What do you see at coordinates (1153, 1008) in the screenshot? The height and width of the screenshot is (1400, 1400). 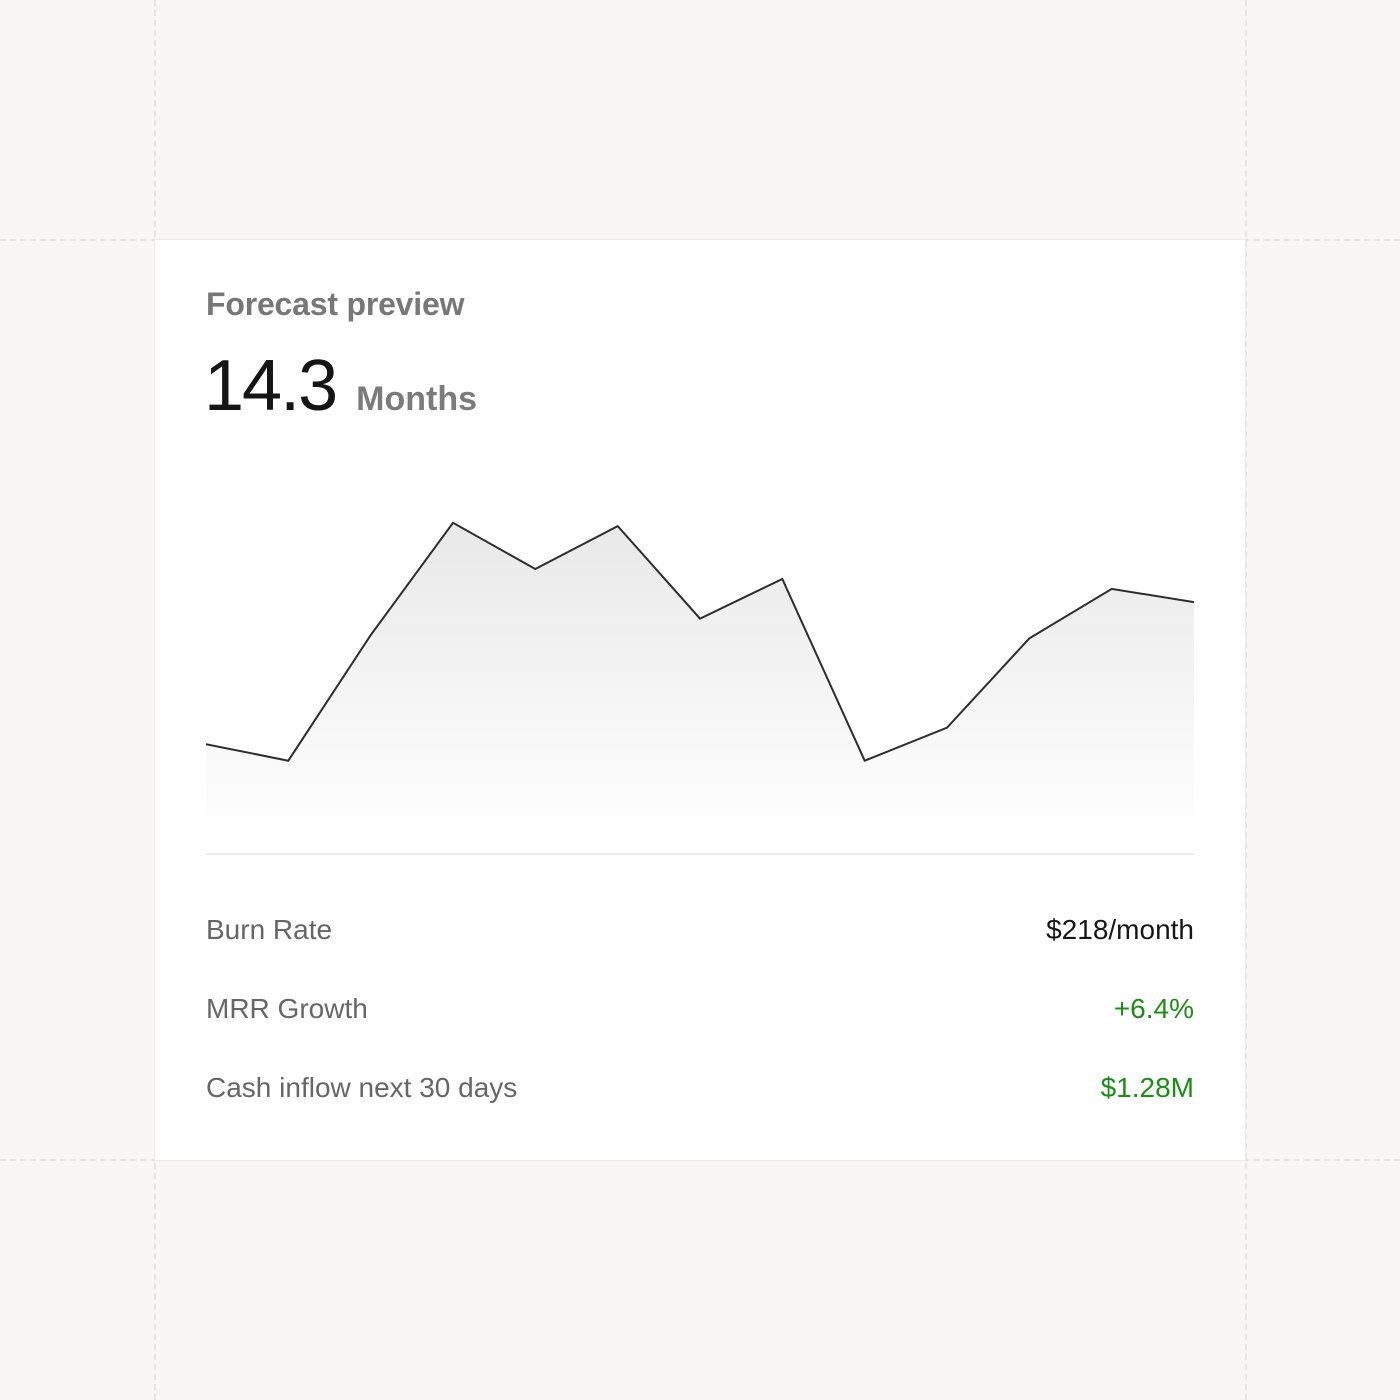 I see `stat-value: +6.4%` at bounding box center [1153, 1008].